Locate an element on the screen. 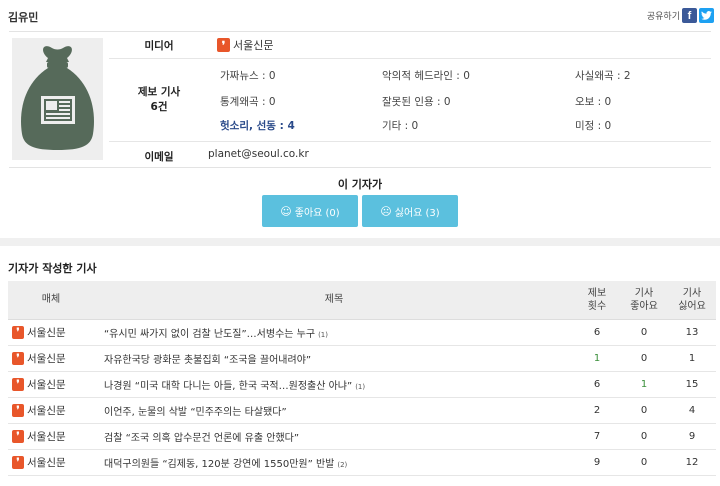 The height and width of the screenshot is (486, 720). stat-other: 기타 : 0 is located at coordinates (400, 126).